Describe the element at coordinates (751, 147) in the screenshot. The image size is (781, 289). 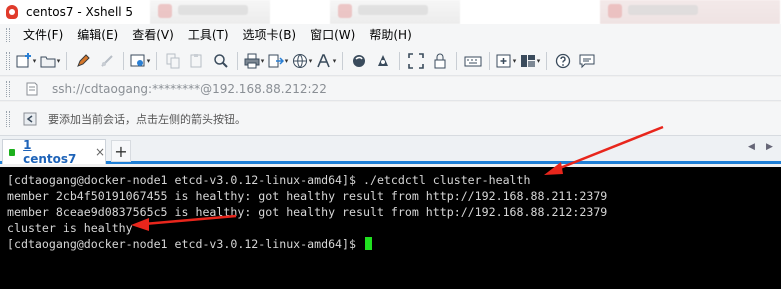
I see `tab-scroll-left-icon: ◀` at that location.